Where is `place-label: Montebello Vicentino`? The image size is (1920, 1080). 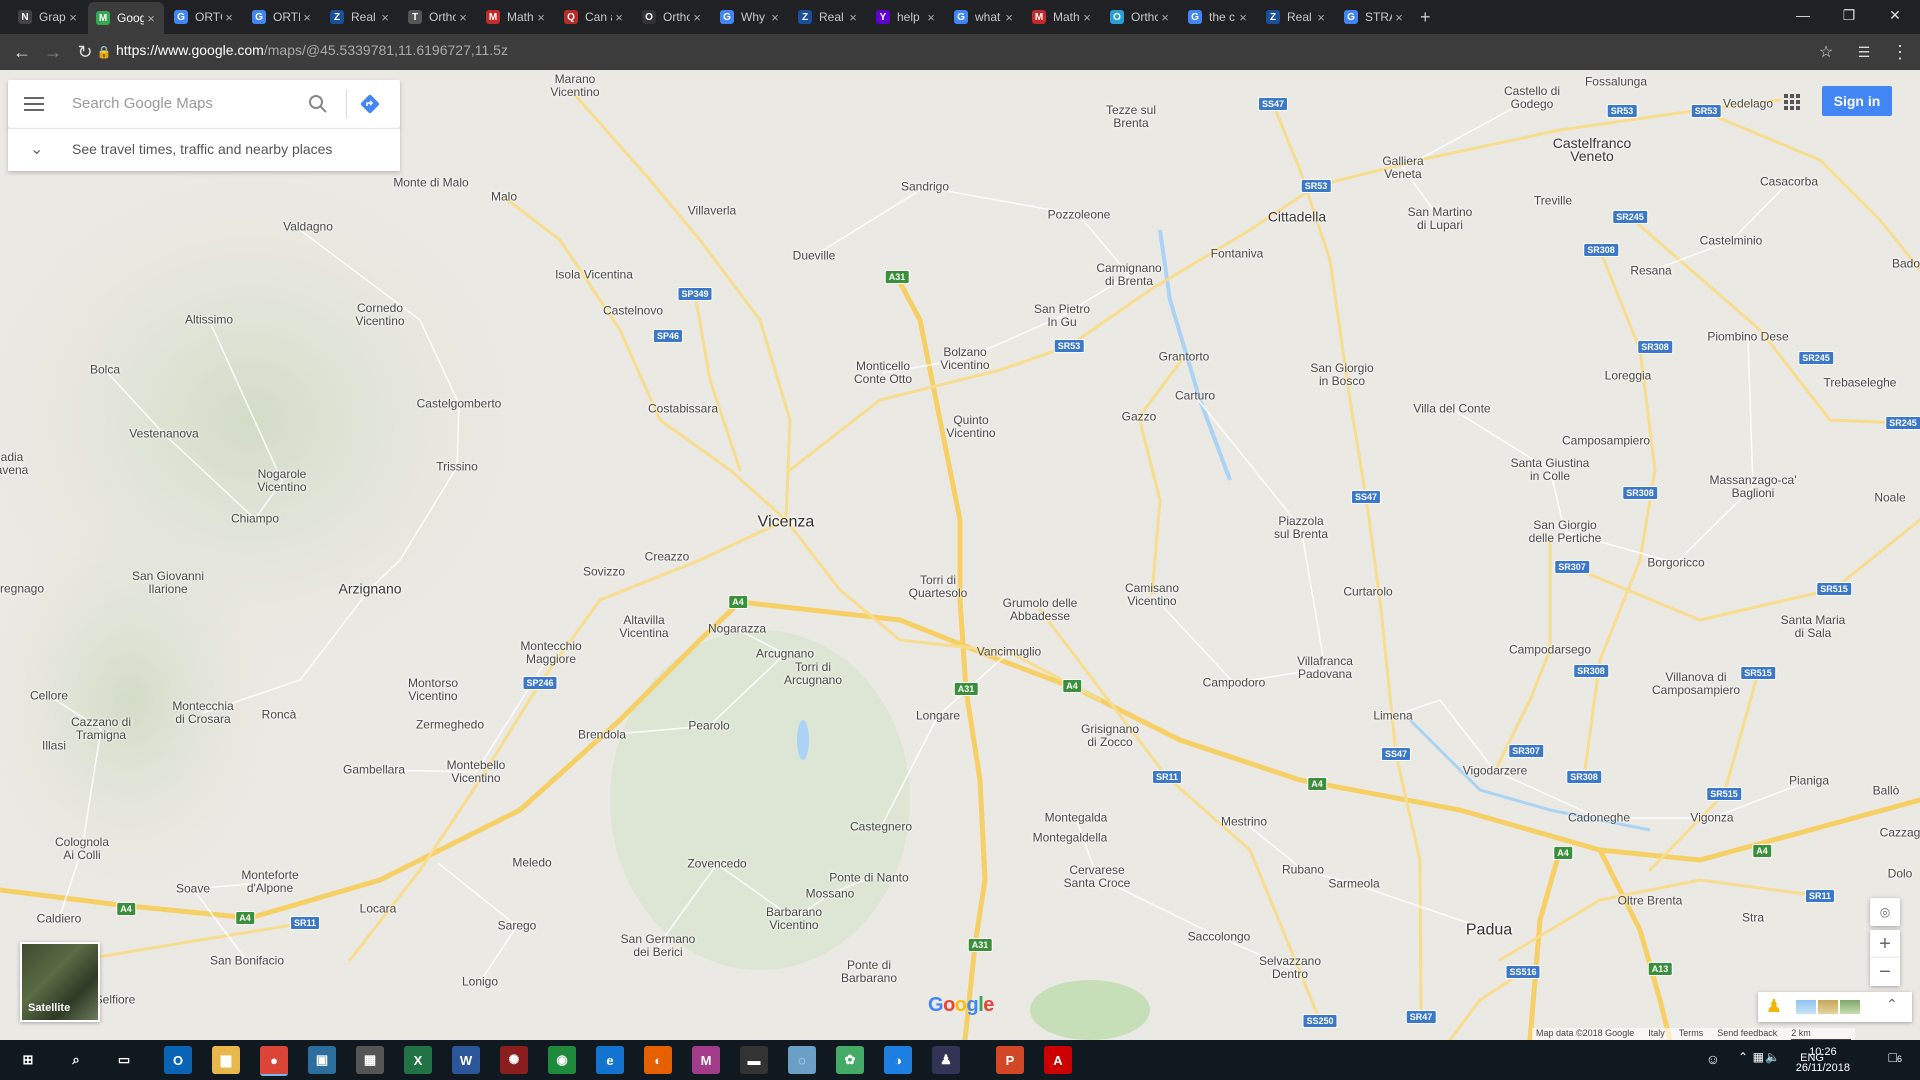
place-label: Montebello Vicentino is located at coordinates (476, 772).